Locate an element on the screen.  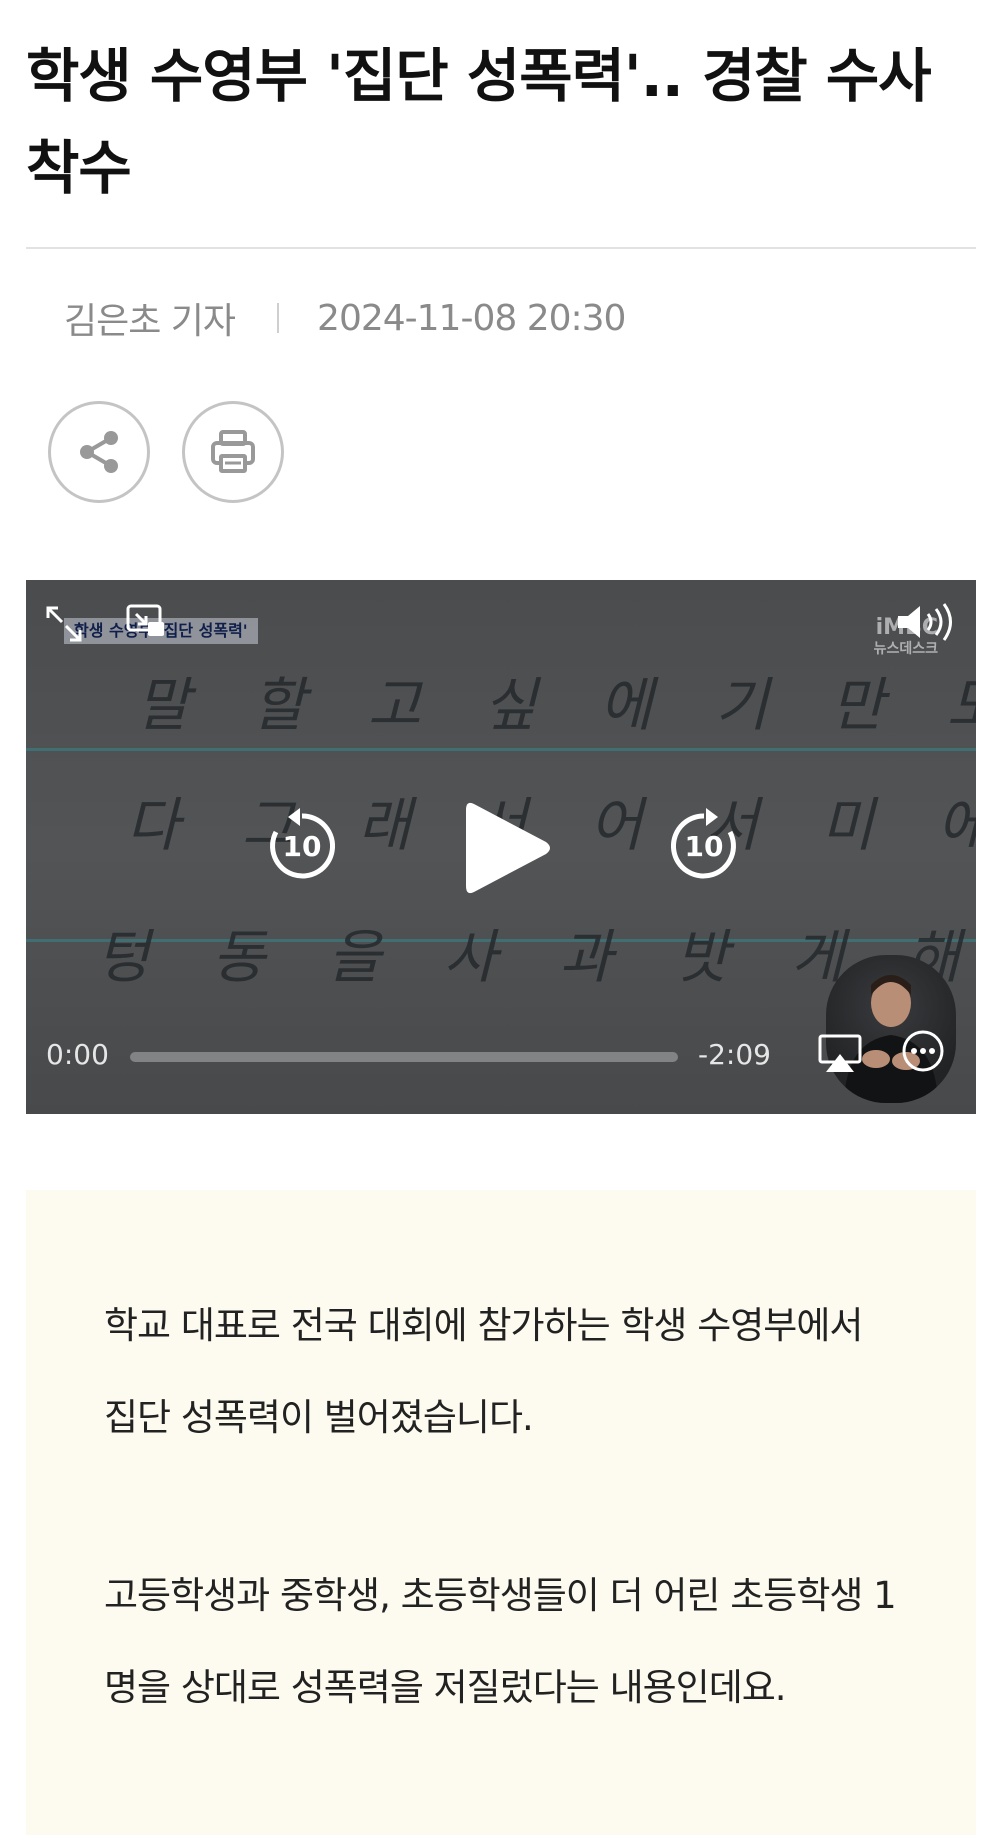
share-icon is located at coordinates (99, 452).